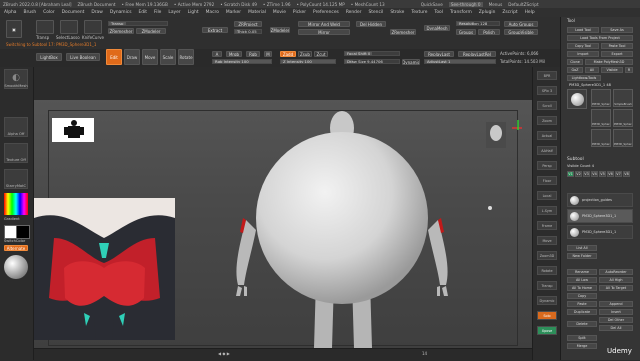 The height and width of the screenshot is (361, 640). Describe the element at coordinates (547, 285) in the screenshot. I see `right-shelf-transp: Transp` at that location.